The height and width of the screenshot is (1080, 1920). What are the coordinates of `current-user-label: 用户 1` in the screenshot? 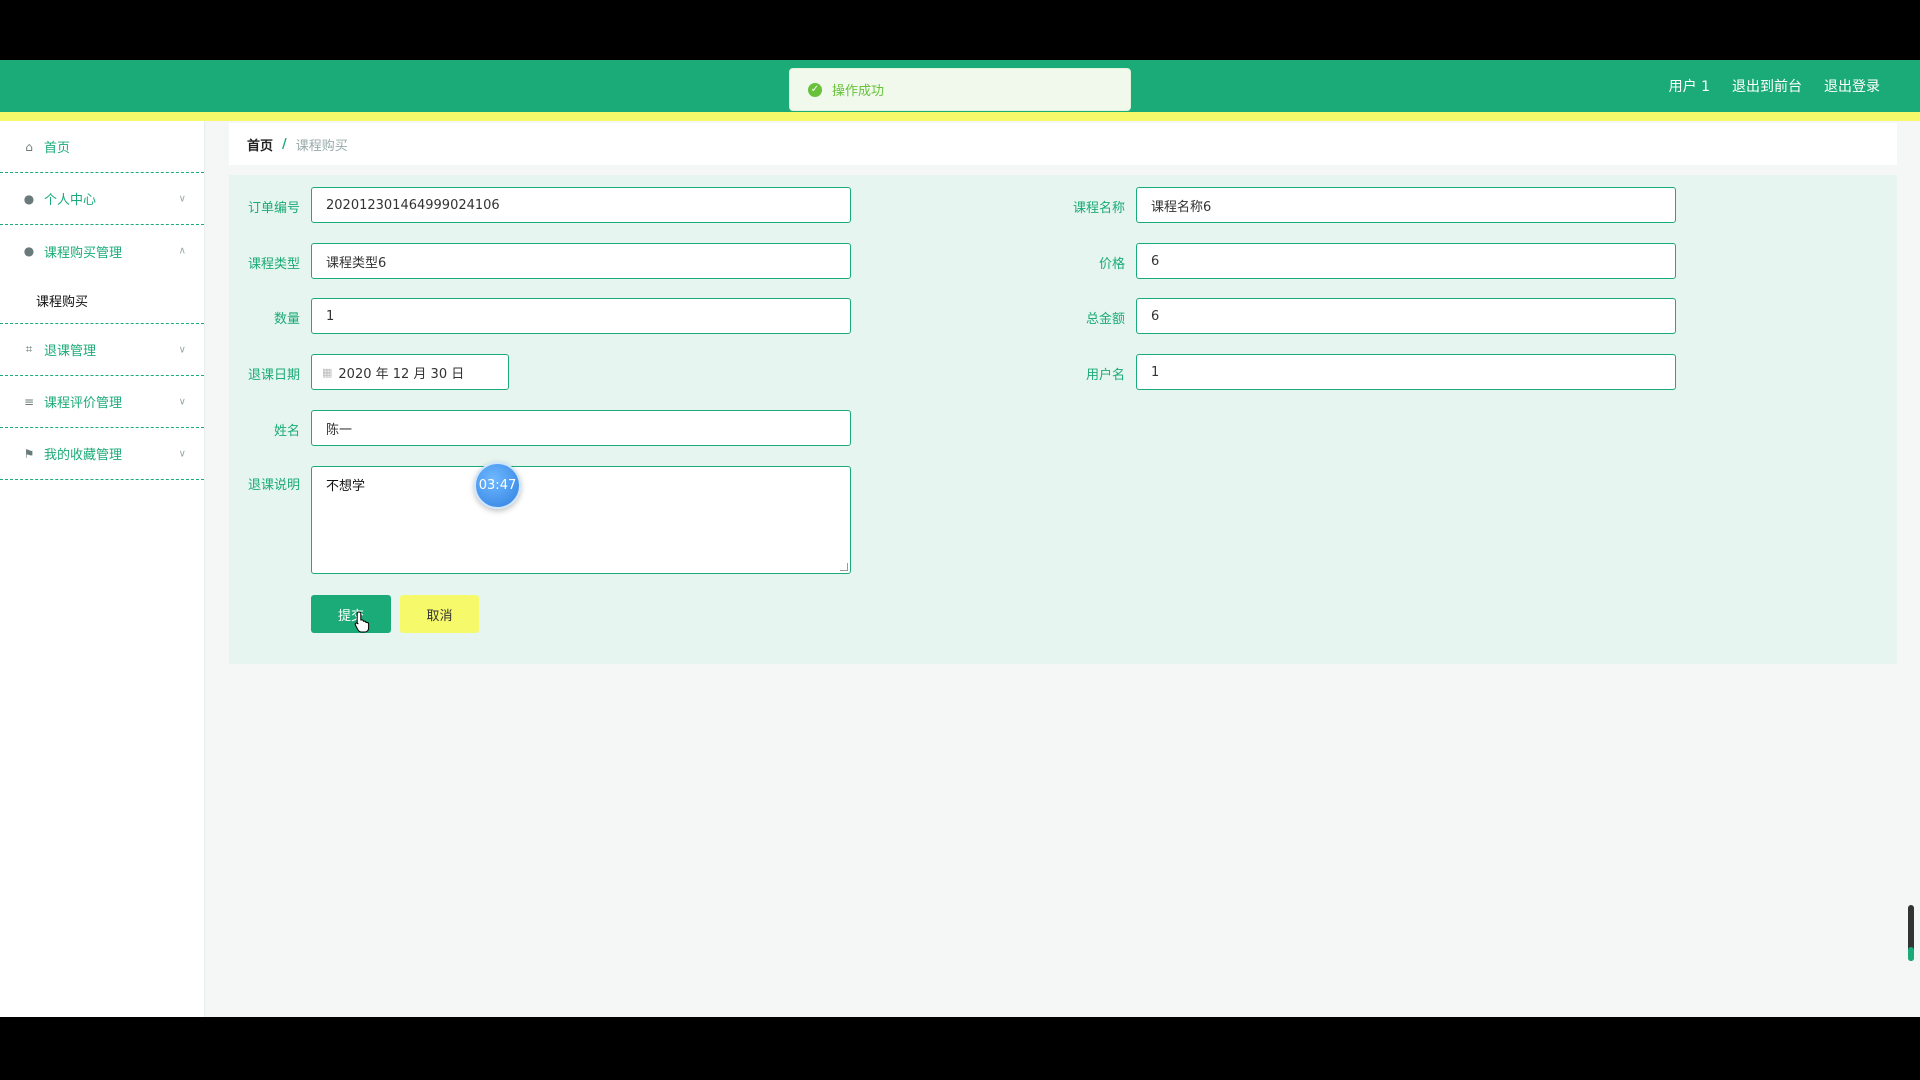 It's located at (1689, 87).